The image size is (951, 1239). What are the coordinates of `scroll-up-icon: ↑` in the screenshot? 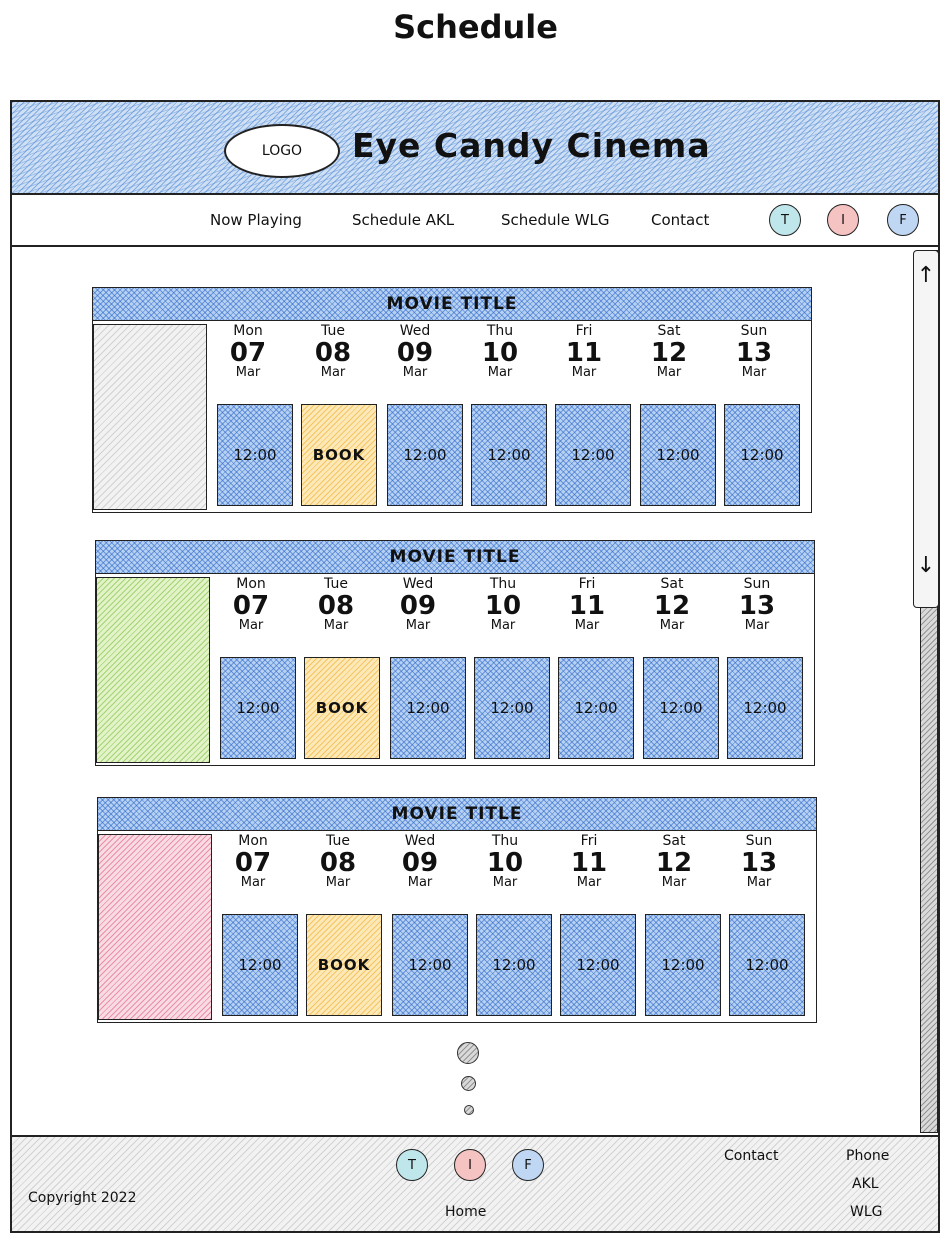 It's located at (926, 275).